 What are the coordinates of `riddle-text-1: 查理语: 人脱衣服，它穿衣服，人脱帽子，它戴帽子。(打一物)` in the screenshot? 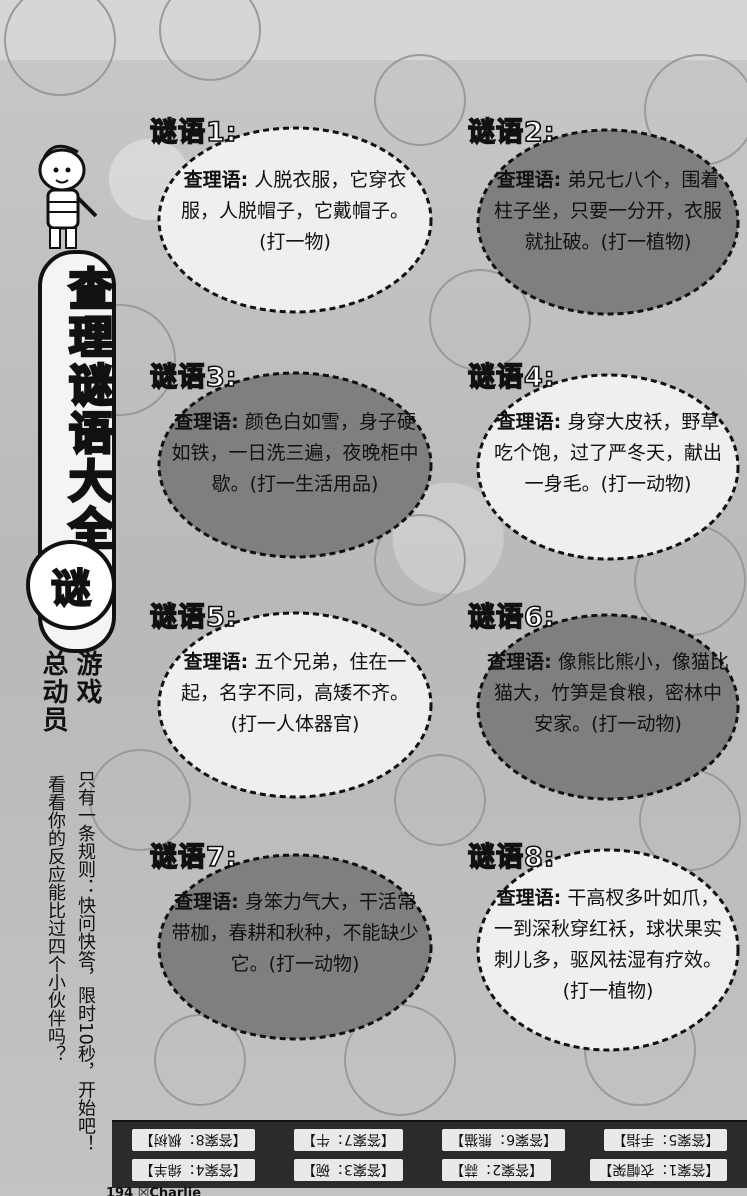 It's located at (295, 211).